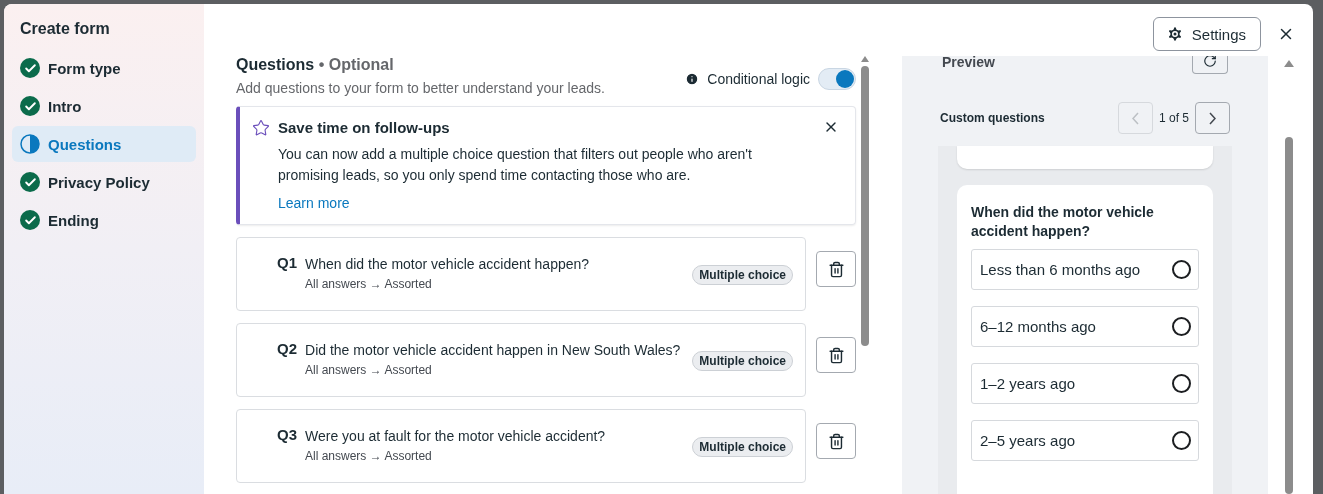 This screenshot has width=1323, height=494. I want to click on step-item: Intro, so click(104, 106).